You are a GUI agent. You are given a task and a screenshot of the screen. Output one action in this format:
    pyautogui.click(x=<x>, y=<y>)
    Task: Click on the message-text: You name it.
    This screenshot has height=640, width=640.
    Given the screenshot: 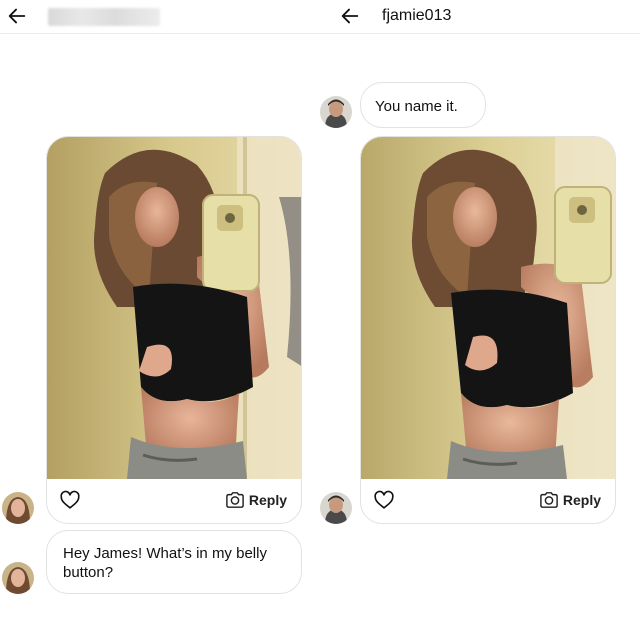 What is the action you would take?
    pyautogui.click(x=416, y=106)
    